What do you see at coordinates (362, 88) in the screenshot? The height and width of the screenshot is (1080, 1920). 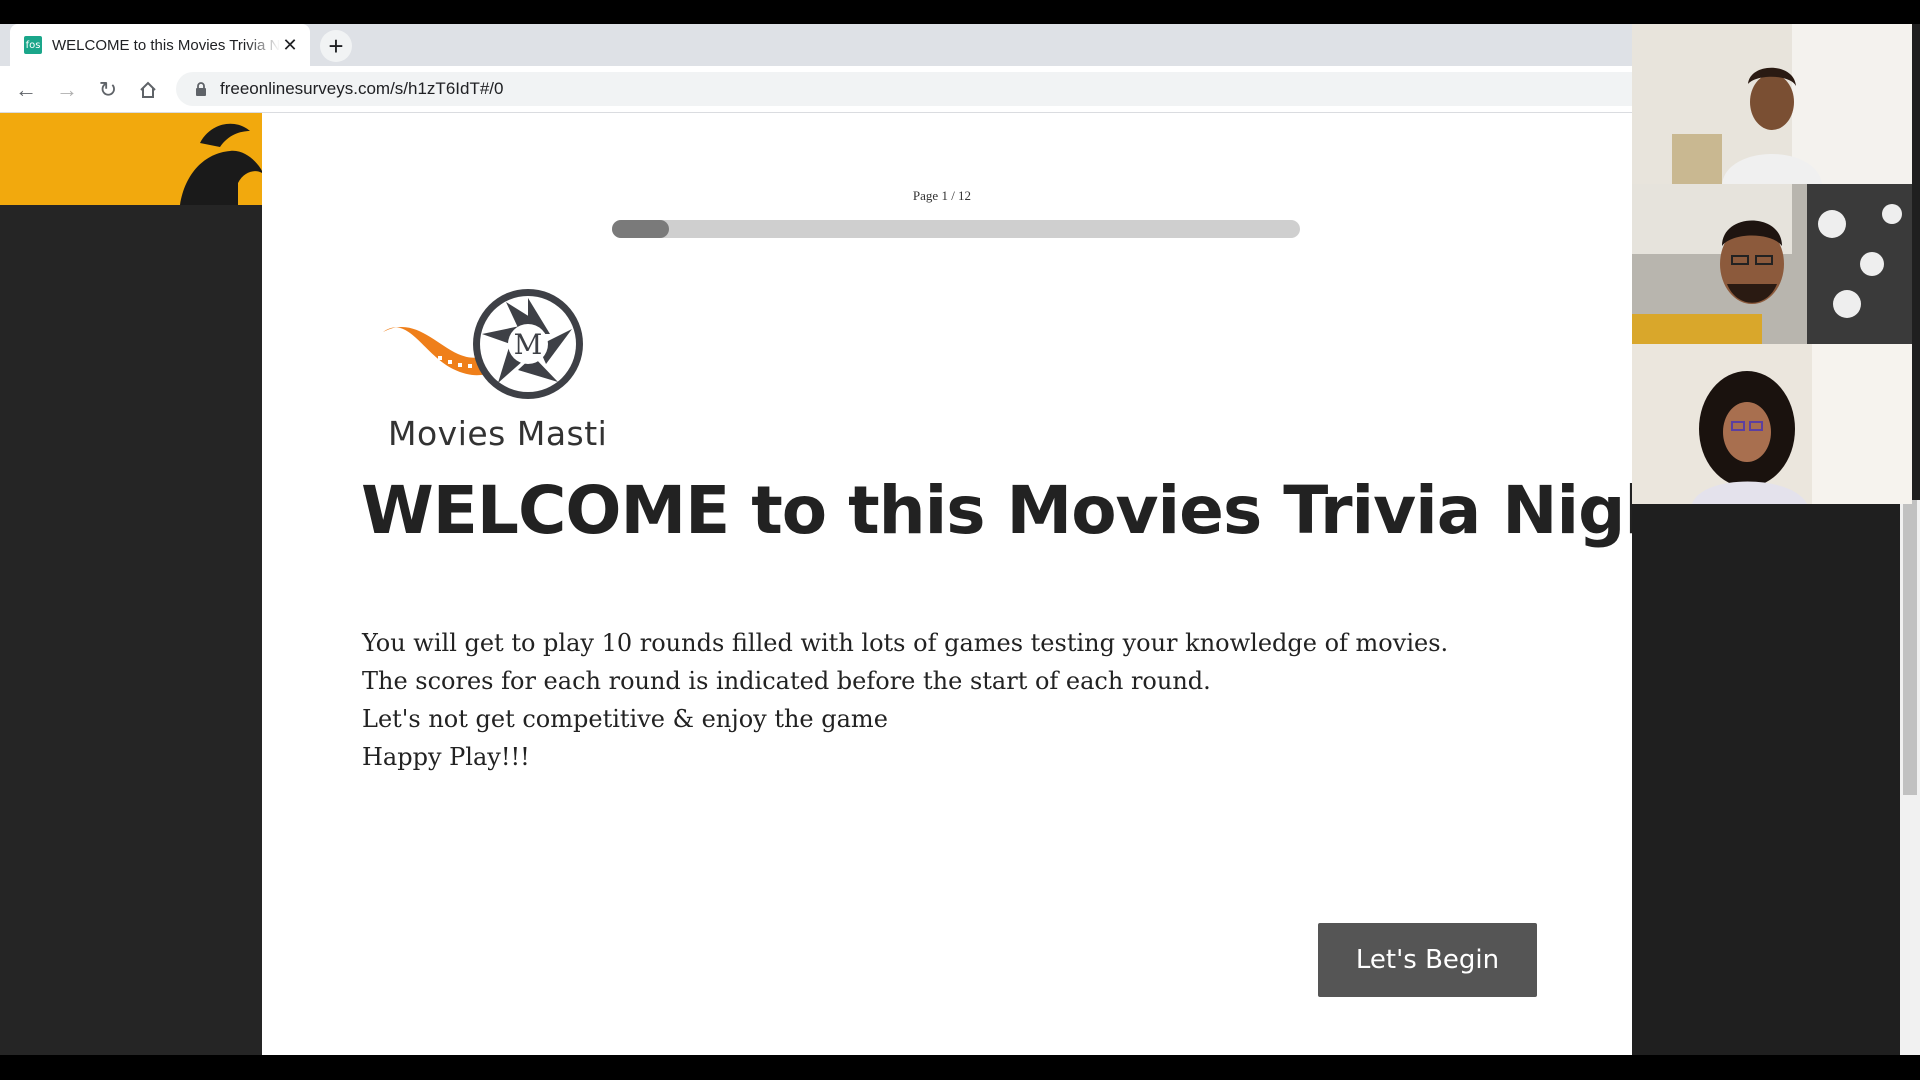 I see `url-text: freeonlinesurveys.com/s/h1zT6IdT#/0` at bounding box center [362, 88].